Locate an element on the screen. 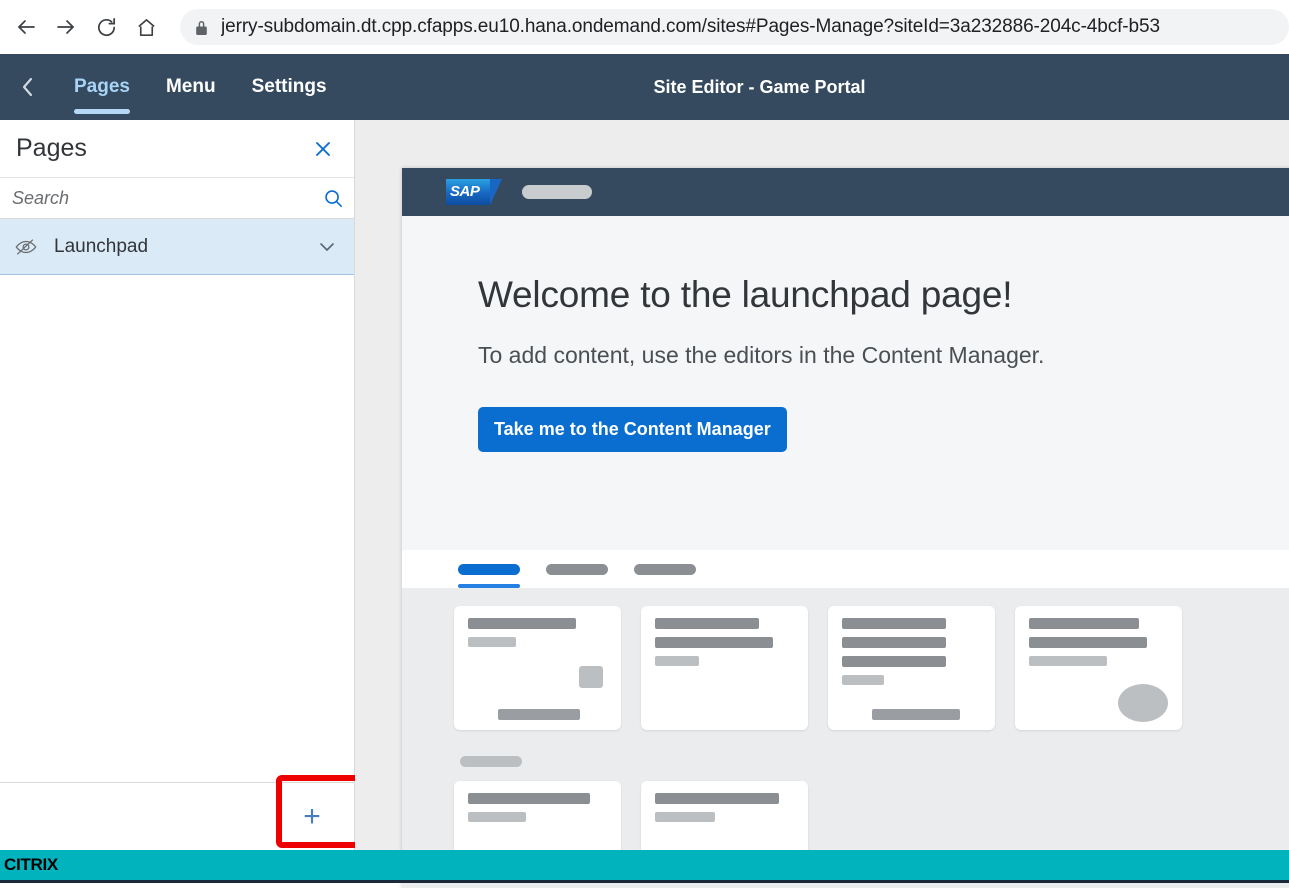 The height and width of the screenshot is (888, 1289). tab-pages-label: Pages is located at coordinates (102, 86).